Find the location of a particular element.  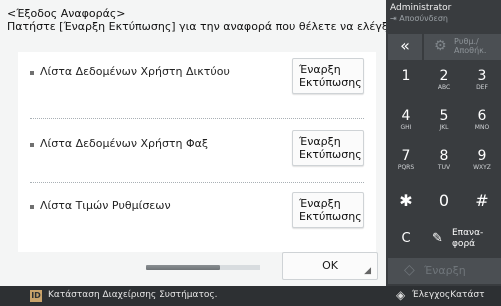

enter-corner-icon: ◢ is located at coordinates (367, 271).